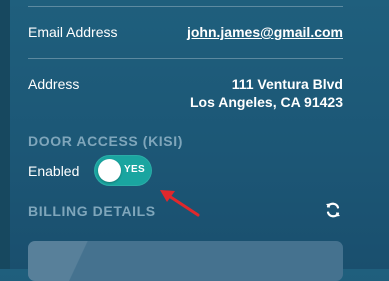 The height and width of the screenshot is (281, 389). Describe the element at coordinates (54, 84) in the screenshot. I see `address-label: Address` at that location.